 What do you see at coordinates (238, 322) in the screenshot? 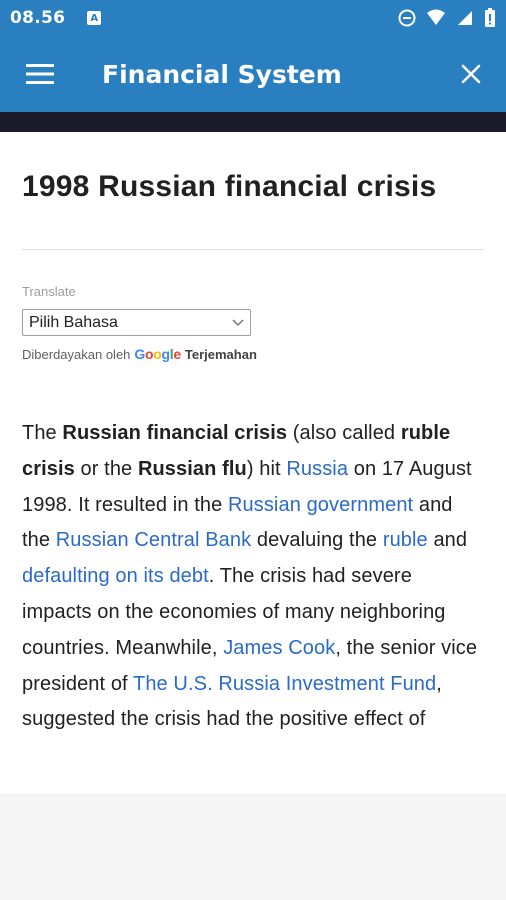
I see `chevron-down-icon` at bounding box center [238, 322].